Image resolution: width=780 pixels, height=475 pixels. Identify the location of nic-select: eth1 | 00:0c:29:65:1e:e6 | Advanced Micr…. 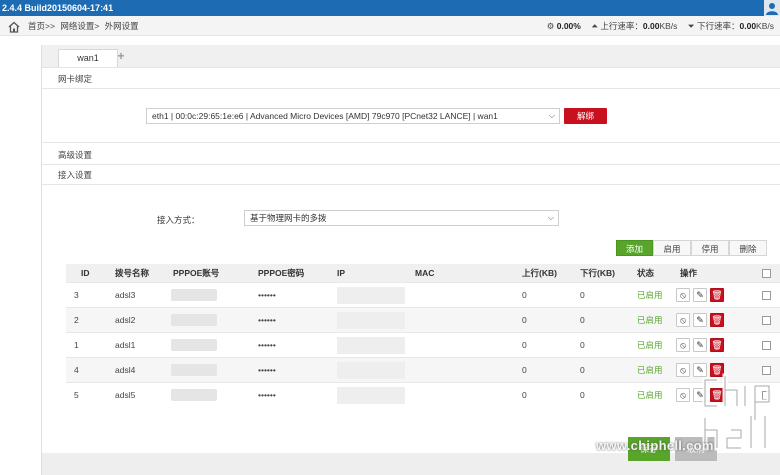
(353, 116).